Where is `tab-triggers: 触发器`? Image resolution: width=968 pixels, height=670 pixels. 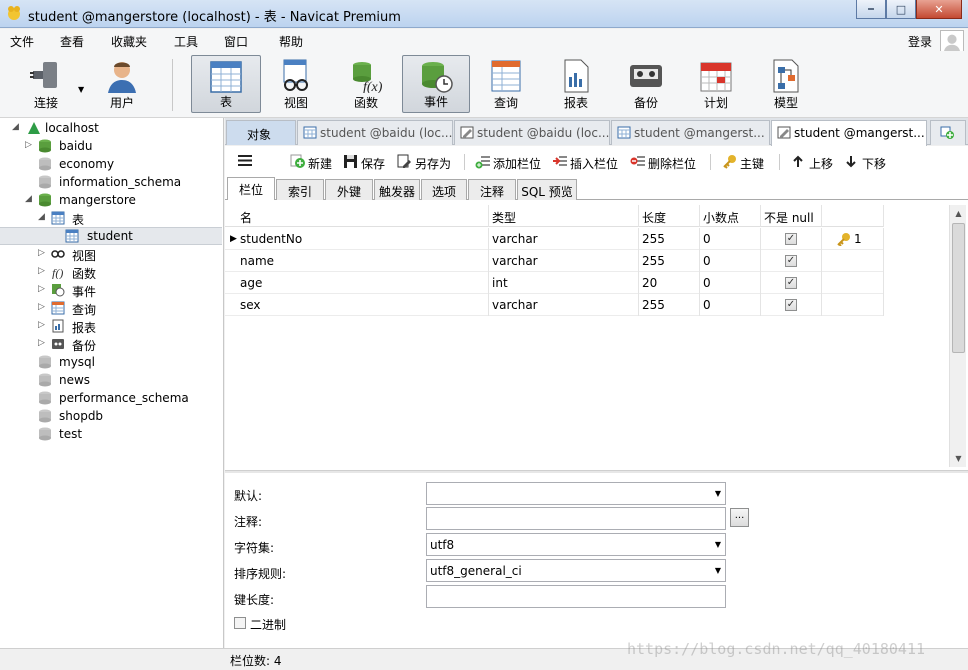
tab-triggers: 触发器 is located at coordinates (397, 189).